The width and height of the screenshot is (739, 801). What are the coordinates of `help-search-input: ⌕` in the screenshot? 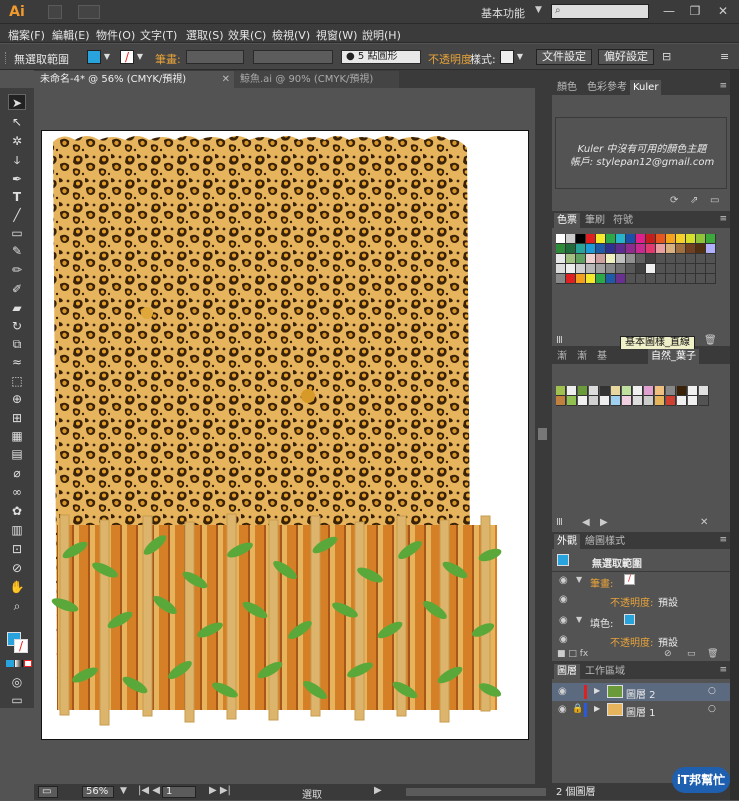 It's located at (600, 11).